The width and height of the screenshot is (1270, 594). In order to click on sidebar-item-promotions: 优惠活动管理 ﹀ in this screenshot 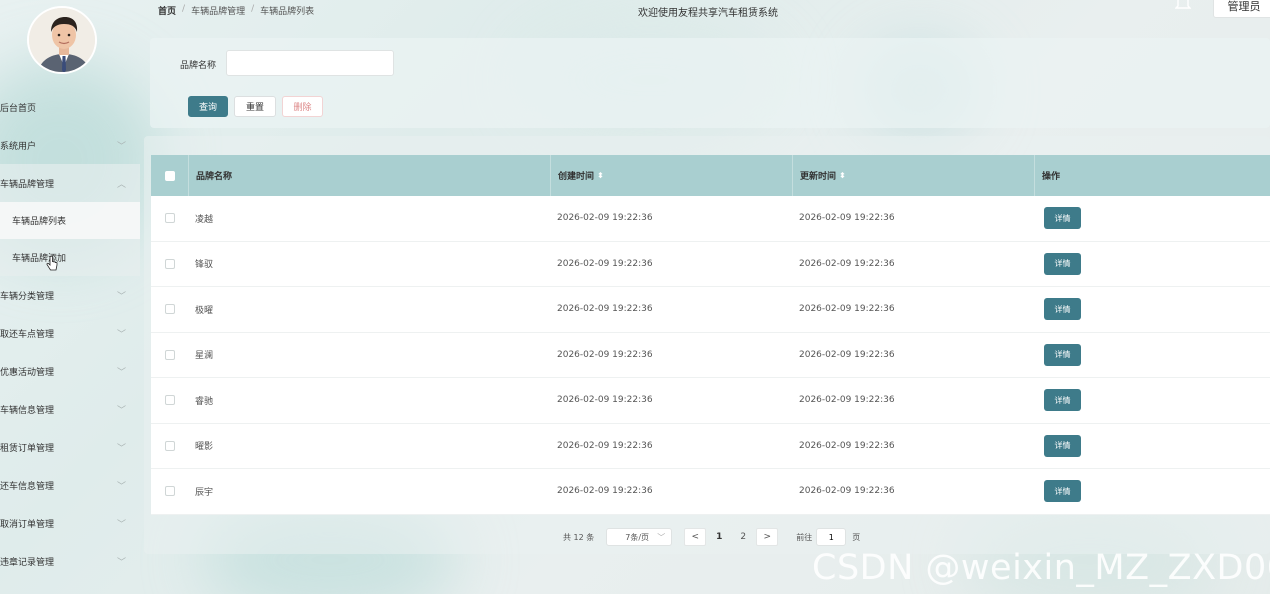, I will do `click(70, 371)`.